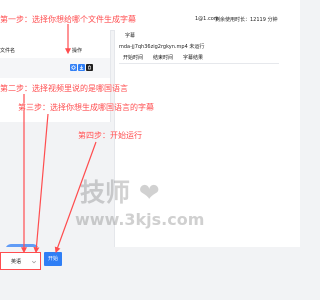  I want to click on subtitle-label: 字幕, so click(130, 36).